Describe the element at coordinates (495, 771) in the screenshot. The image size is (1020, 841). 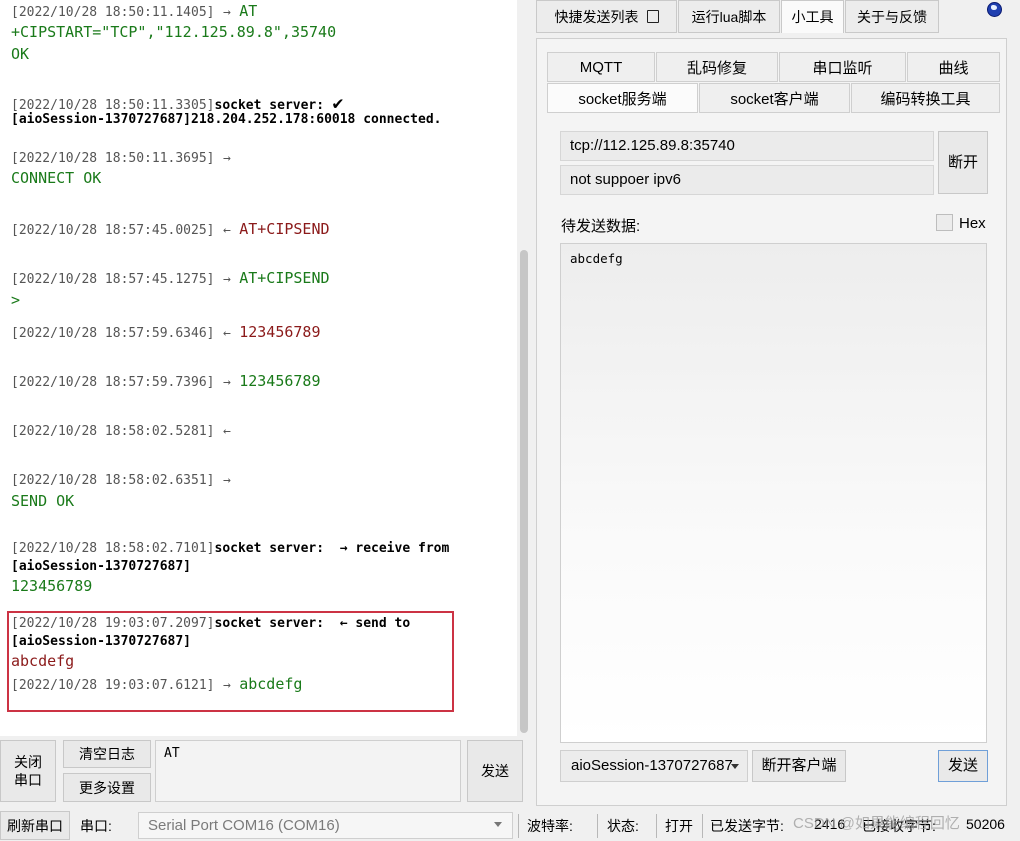
I see `send-button: 发送` at that location.